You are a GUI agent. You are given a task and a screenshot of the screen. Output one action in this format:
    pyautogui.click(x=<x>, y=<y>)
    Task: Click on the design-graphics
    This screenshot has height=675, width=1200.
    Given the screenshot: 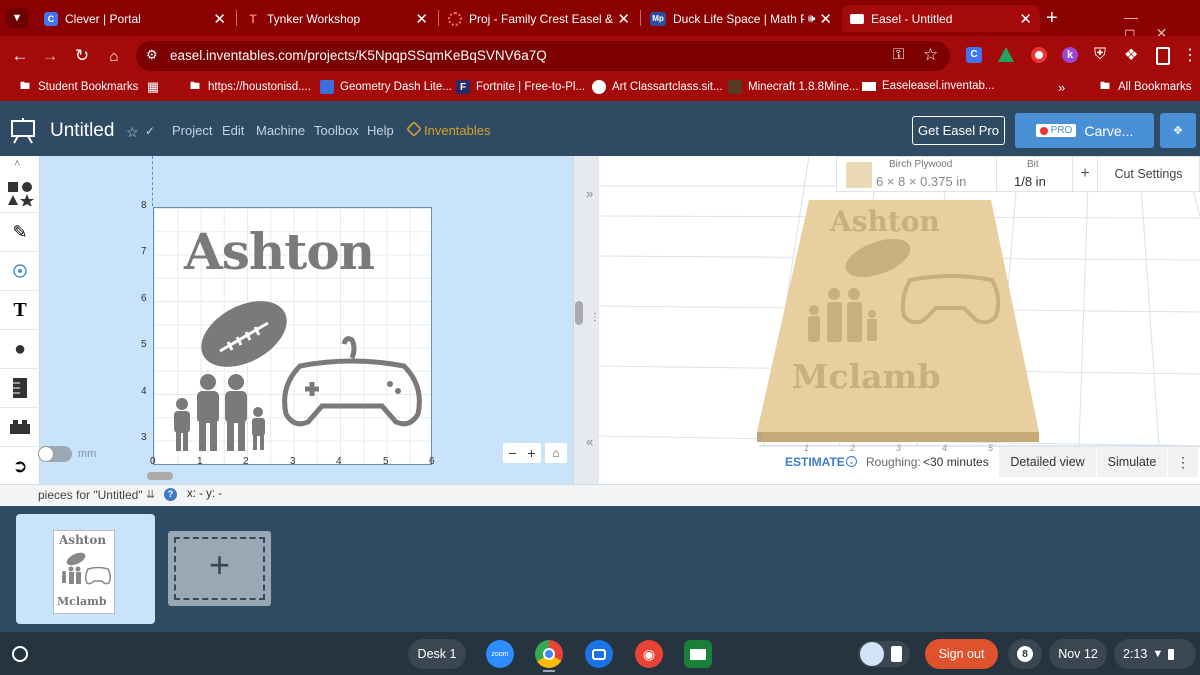 What is the action you would take?
    pyautogui.click(x=300, y=376)
    